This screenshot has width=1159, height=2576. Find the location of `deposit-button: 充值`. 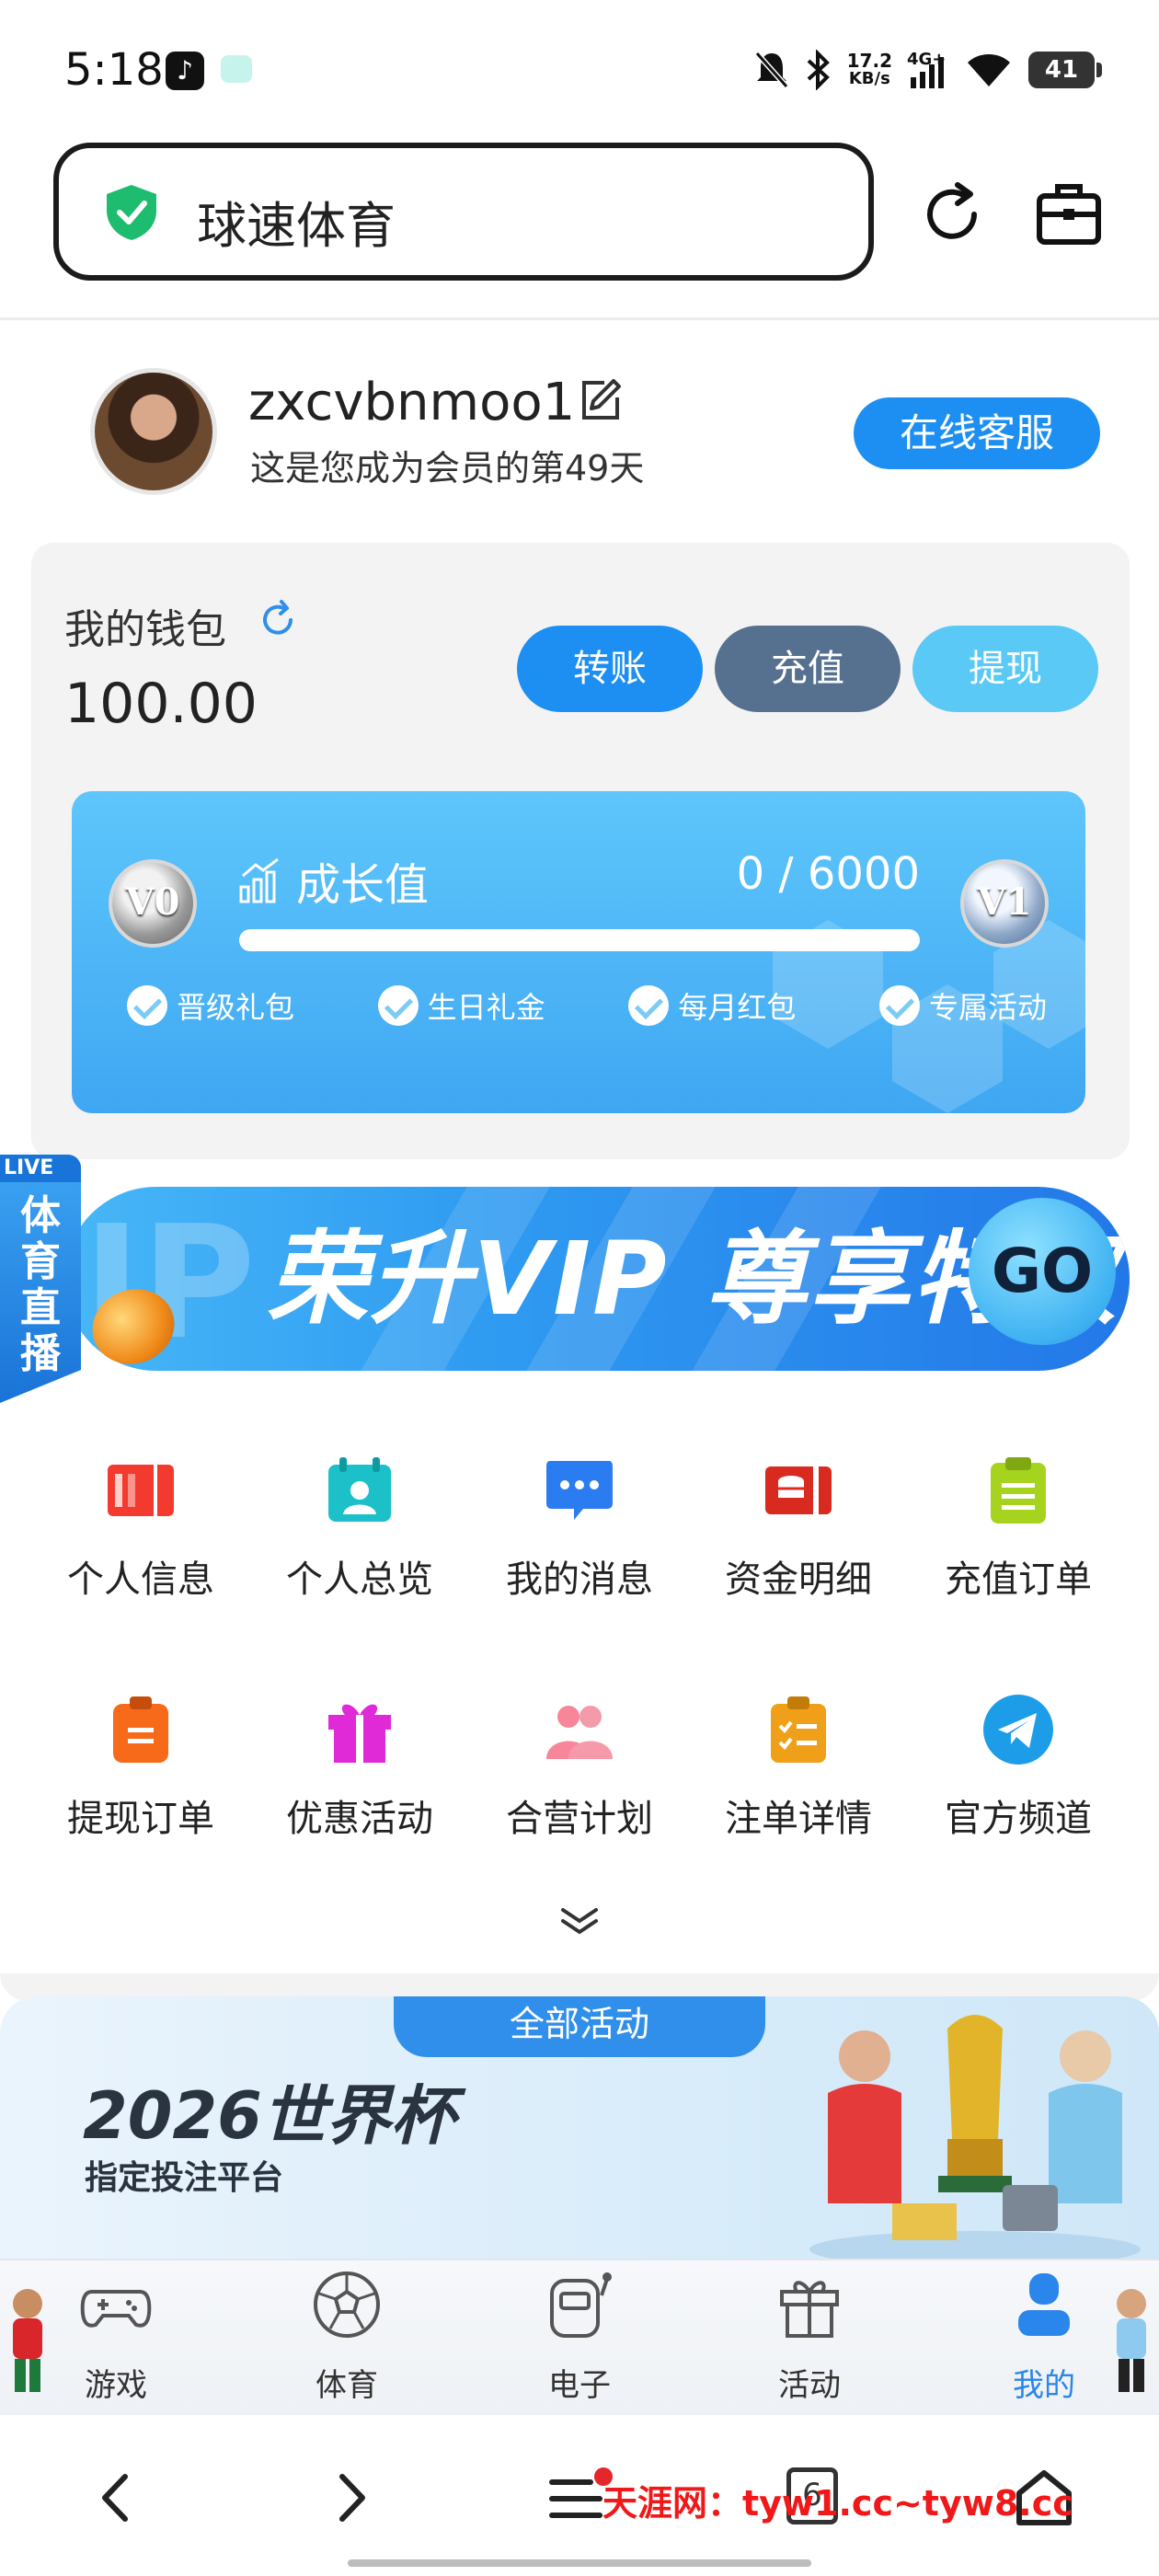

deposit-button: 充值 is located at coordinates (808, 669).